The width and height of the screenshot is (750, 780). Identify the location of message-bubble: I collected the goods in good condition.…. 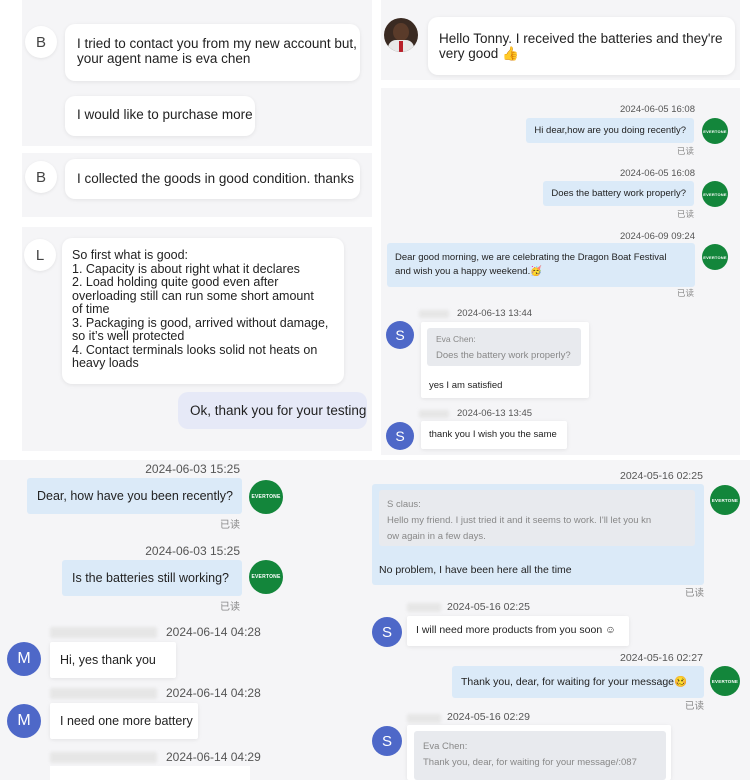
(212, 179).